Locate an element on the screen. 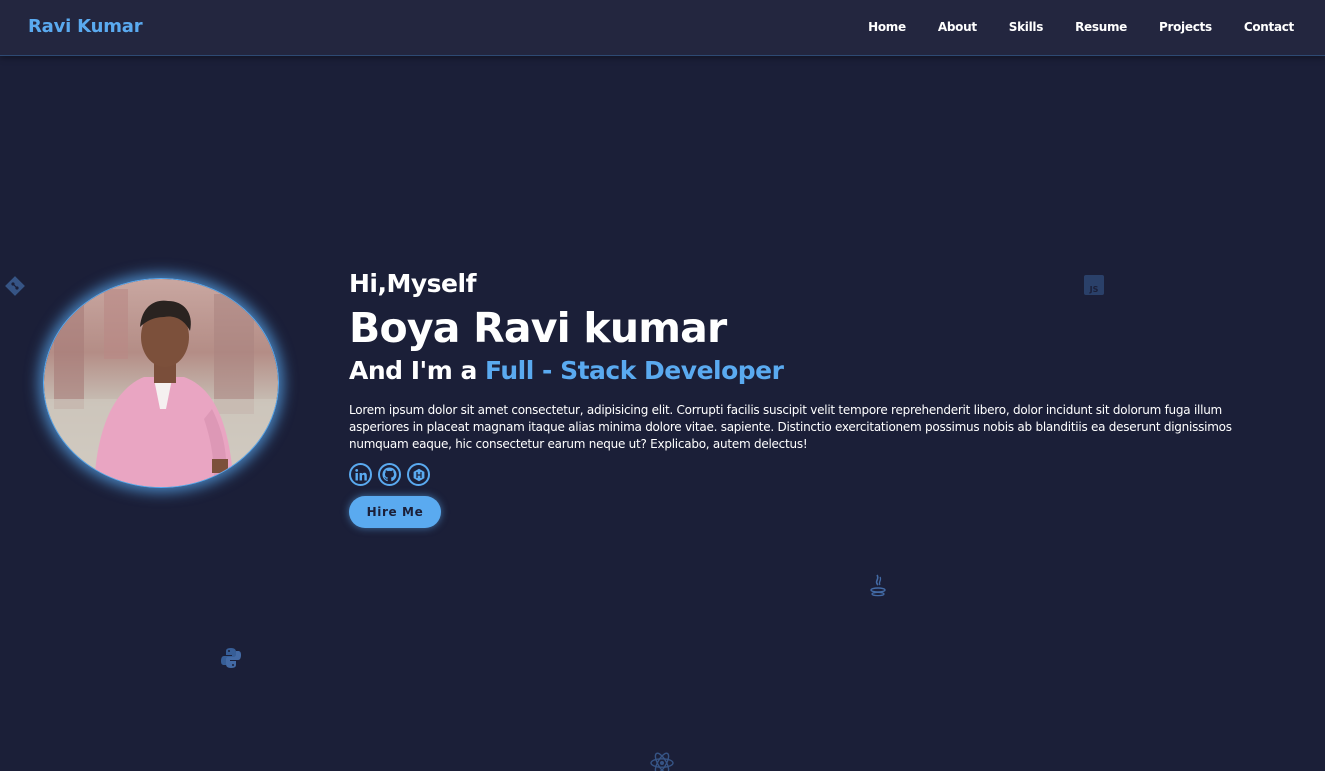 This screenshot has height=771, width=1325. github-icon is located at coordinates (389, 474).